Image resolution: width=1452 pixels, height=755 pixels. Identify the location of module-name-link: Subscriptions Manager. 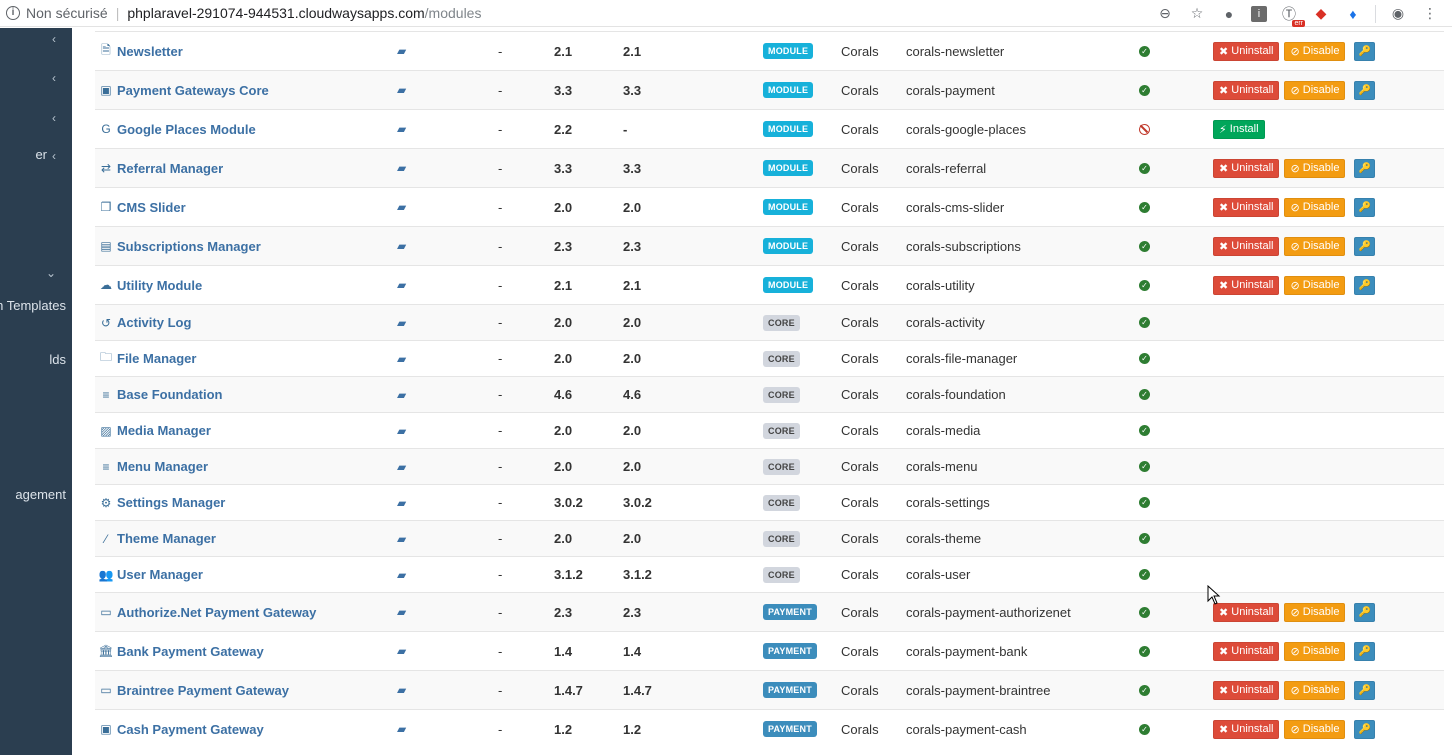
(189, 246).